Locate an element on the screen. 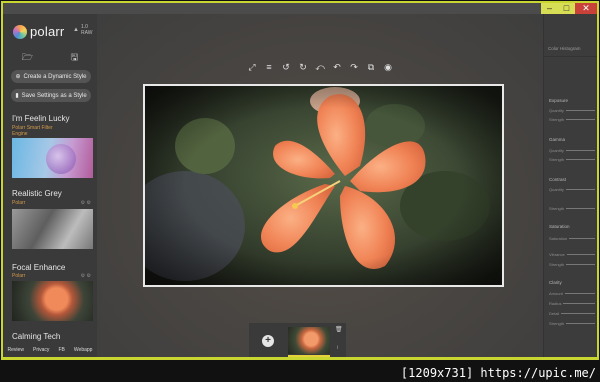 The height and width of the screenshot is (382, 600). section-exposure: Exposure is located at coordinates (558, 100).